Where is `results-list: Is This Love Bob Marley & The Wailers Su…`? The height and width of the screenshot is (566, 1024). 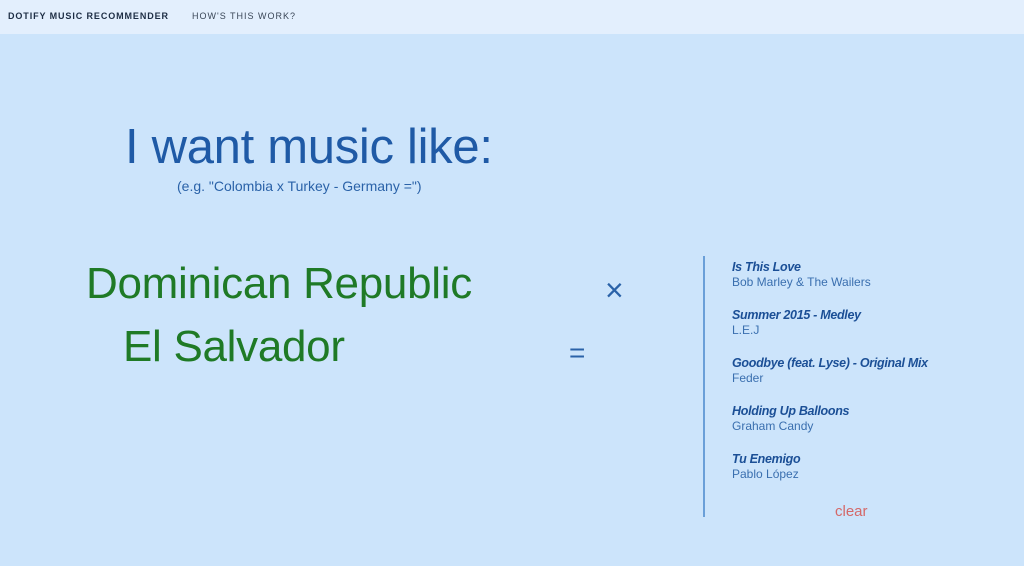 results-list: Is This Love Bob Marley & The Wailers Su… is located at coordinates (877, 380).